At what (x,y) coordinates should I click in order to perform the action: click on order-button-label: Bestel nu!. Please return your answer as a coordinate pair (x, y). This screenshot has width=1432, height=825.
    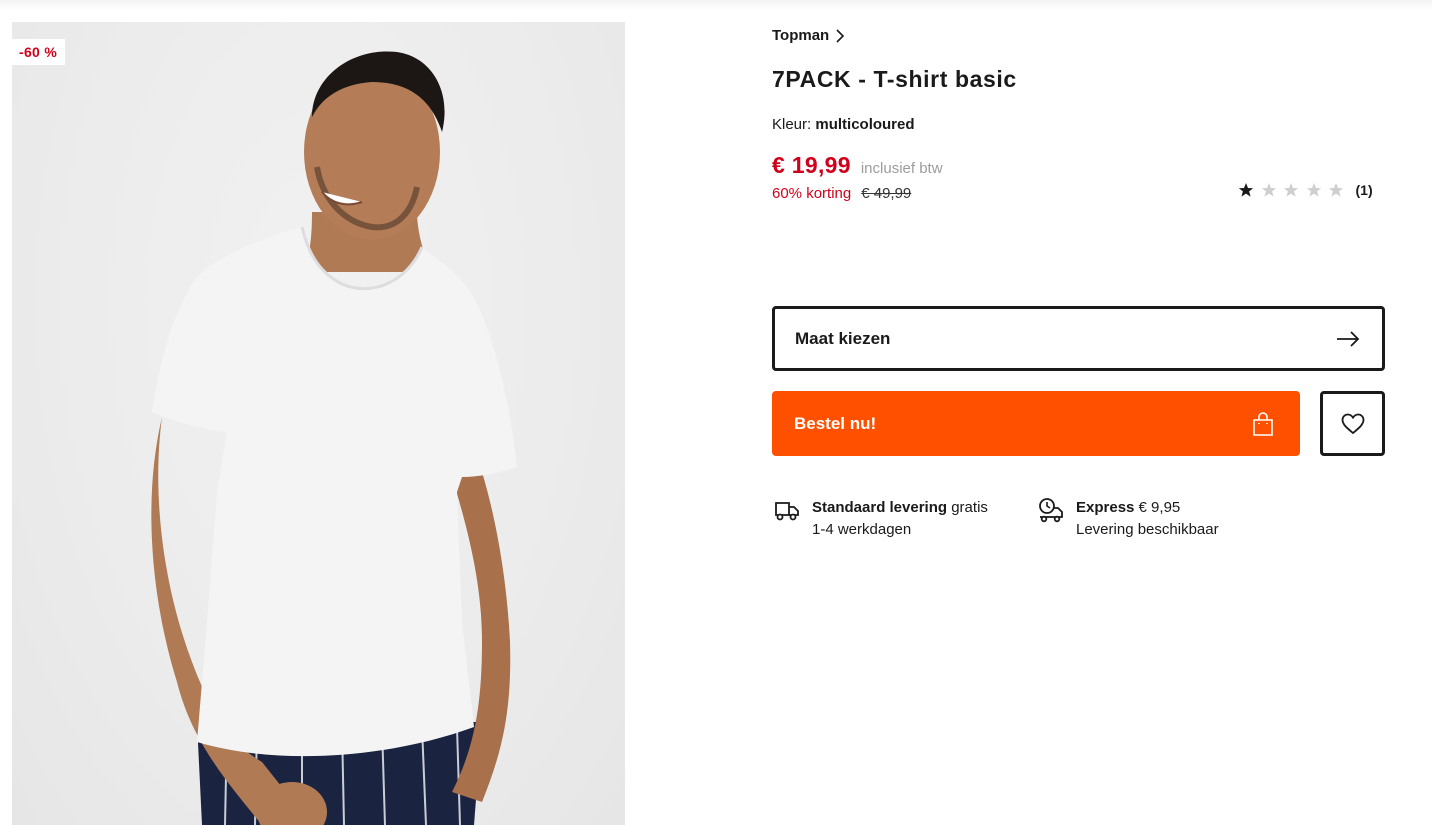
    Looking at the image, I should click on (835, 423).